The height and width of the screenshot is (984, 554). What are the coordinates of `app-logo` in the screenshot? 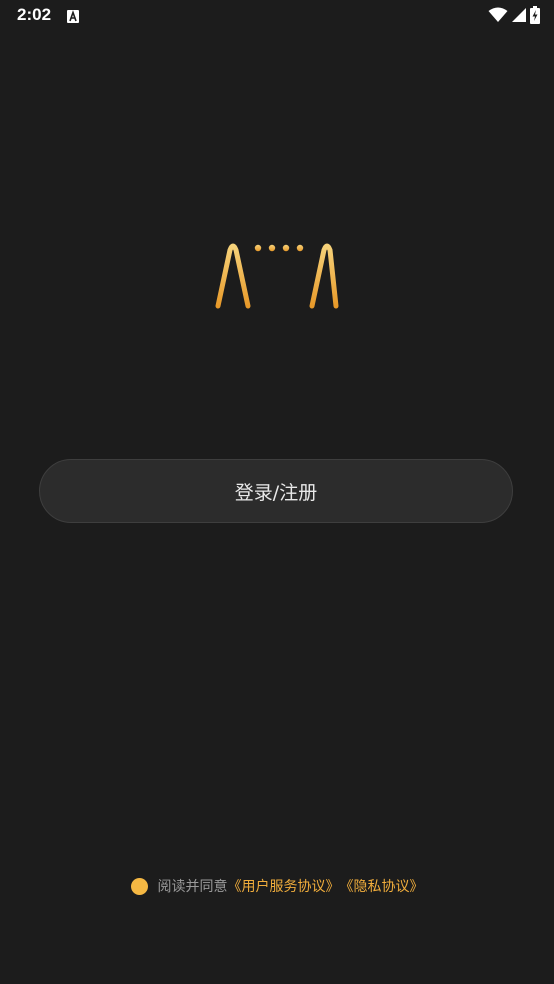 It's located at (277, 275).